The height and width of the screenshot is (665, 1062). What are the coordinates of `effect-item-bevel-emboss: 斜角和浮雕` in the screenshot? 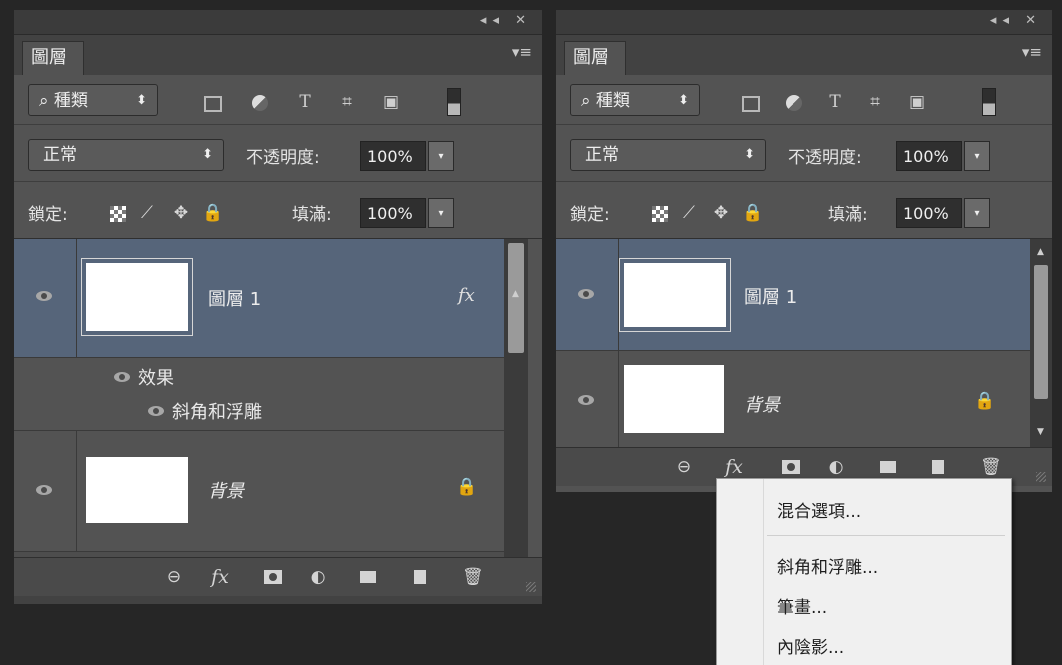 It's located at (217, 411).